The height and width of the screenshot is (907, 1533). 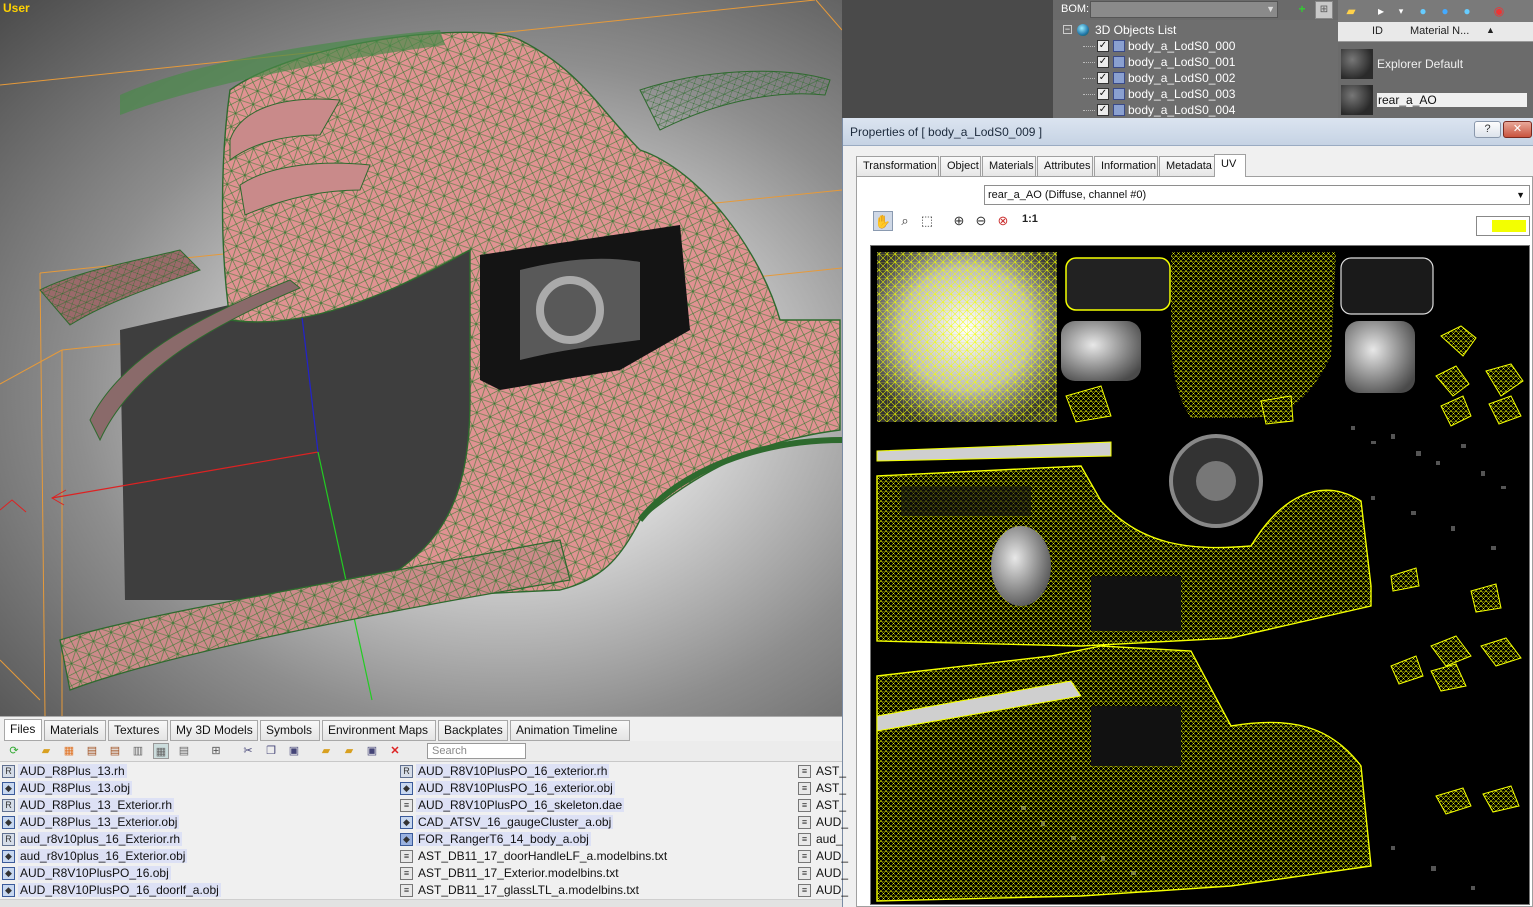 What do you see at coordinates (883, 221) in the screenshot?
I see `pan-hand-icon: ✋` at bounding box center [883, 221].